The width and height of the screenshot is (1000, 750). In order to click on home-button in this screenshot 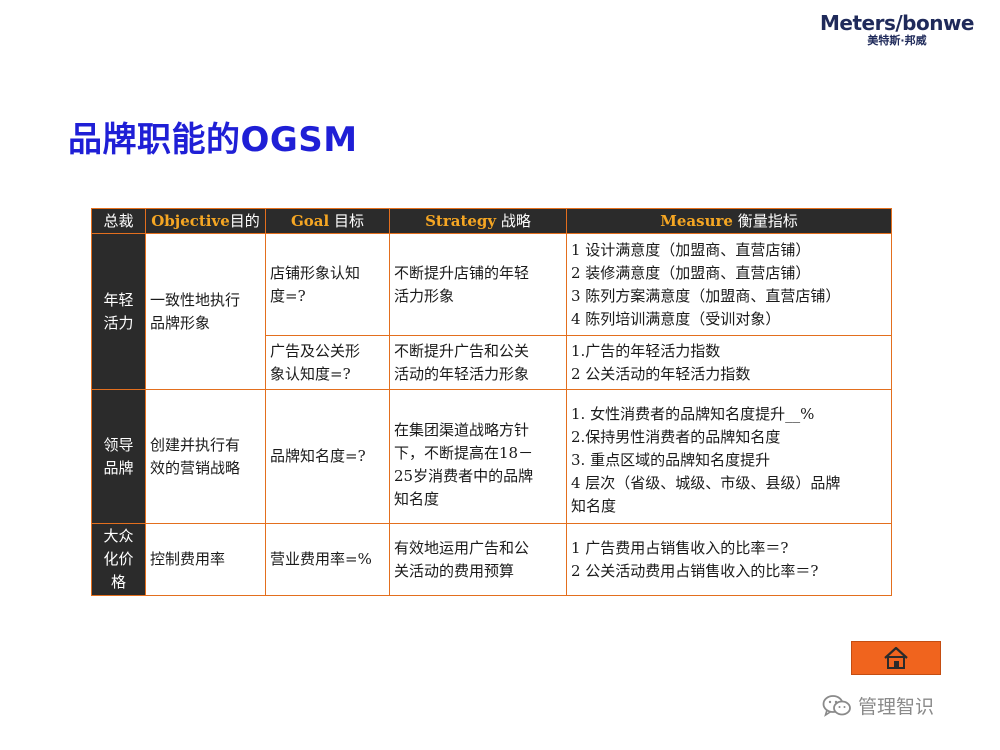, I will do `click(896, 658)`.